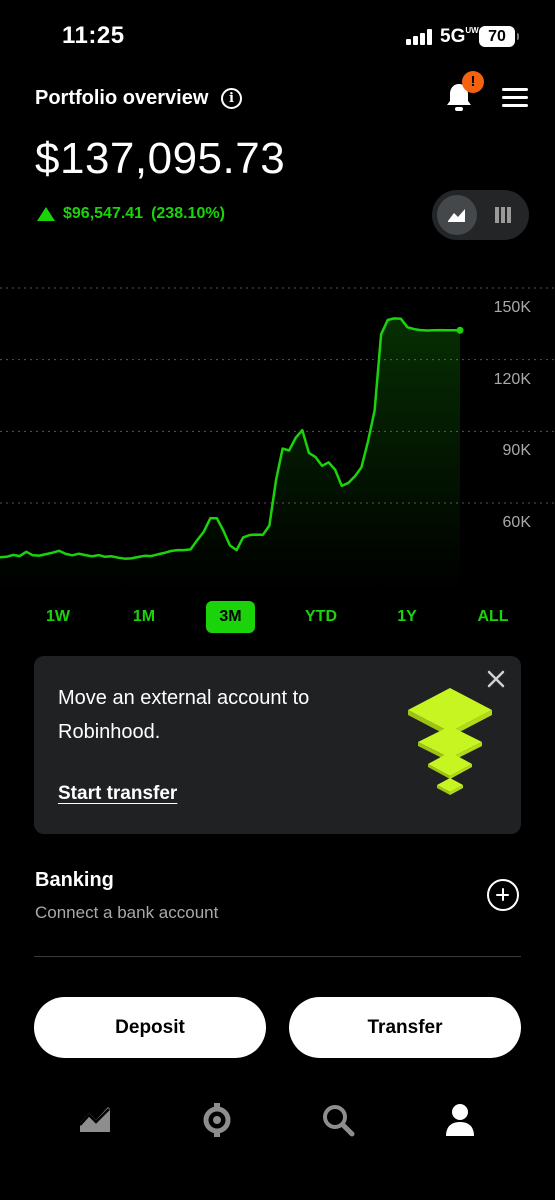  I want to click on connect-bank-account-link: Connect a bank account, so click(126, 913).